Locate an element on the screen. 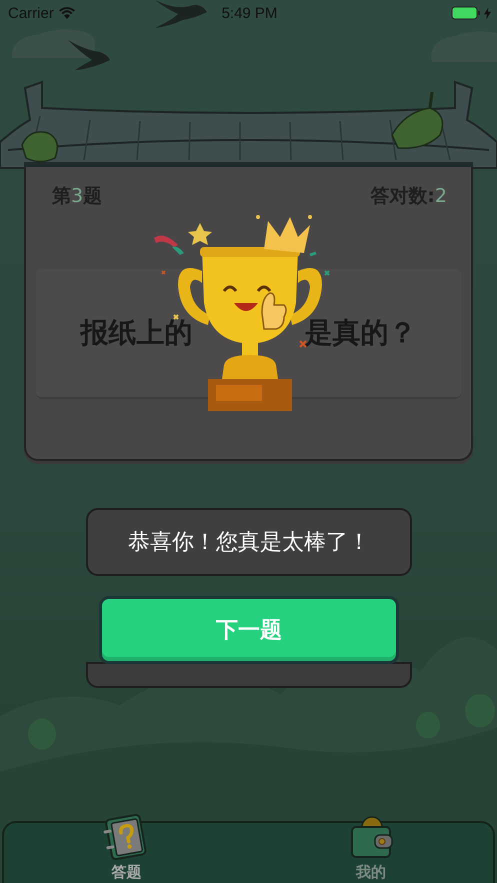 This screenshot has width=497, height=883. charging-icon is located at coordinates (487, 13).